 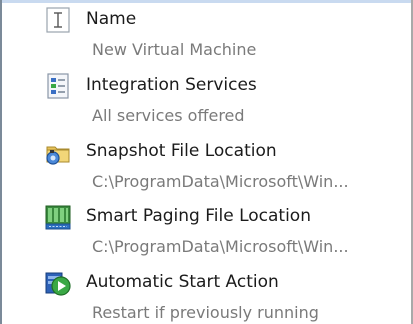 I want to click on settings-item-title: Smart Paging File Location, so click(x=198, y=216).